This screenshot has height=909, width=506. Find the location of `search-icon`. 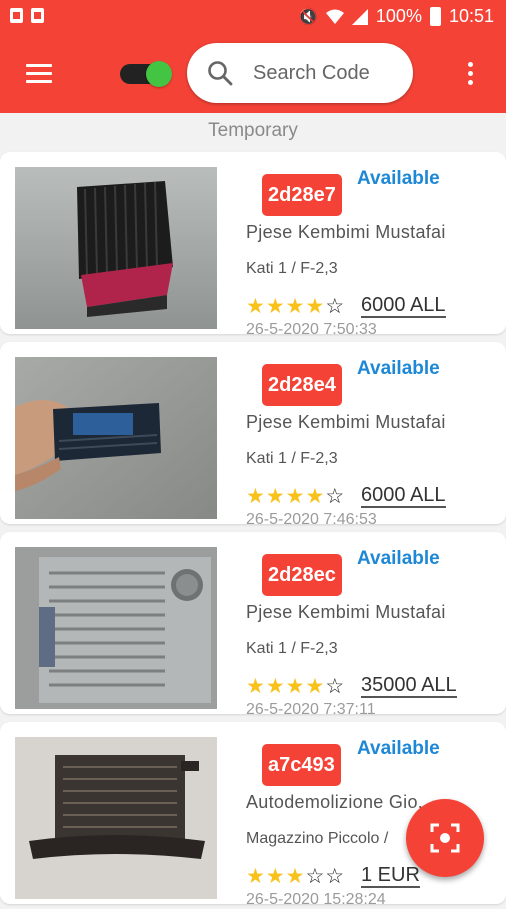

search-icon is located at coordinates (220, 73).